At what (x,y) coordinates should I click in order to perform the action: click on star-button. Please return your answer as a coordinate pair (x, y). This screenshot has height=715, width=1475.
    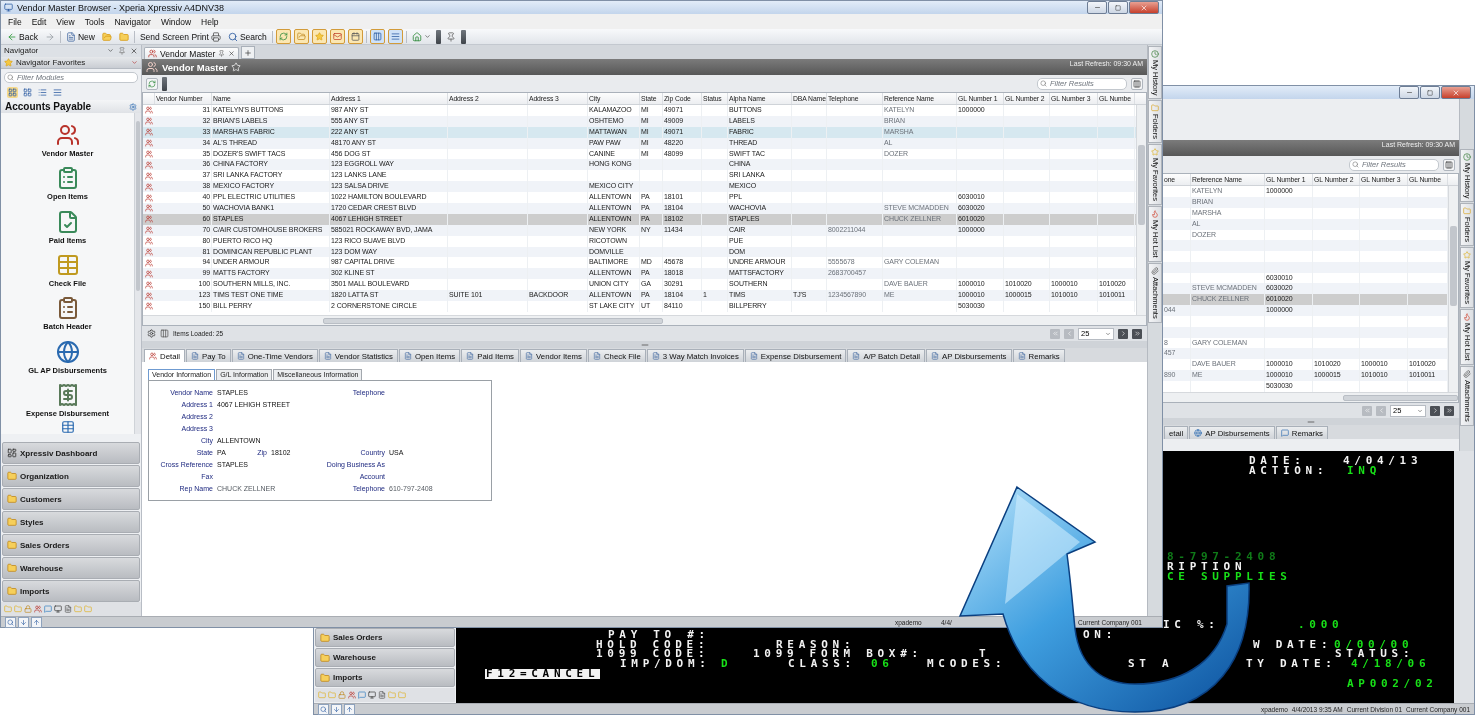
    Looking at the image, I should click on (319, 36).